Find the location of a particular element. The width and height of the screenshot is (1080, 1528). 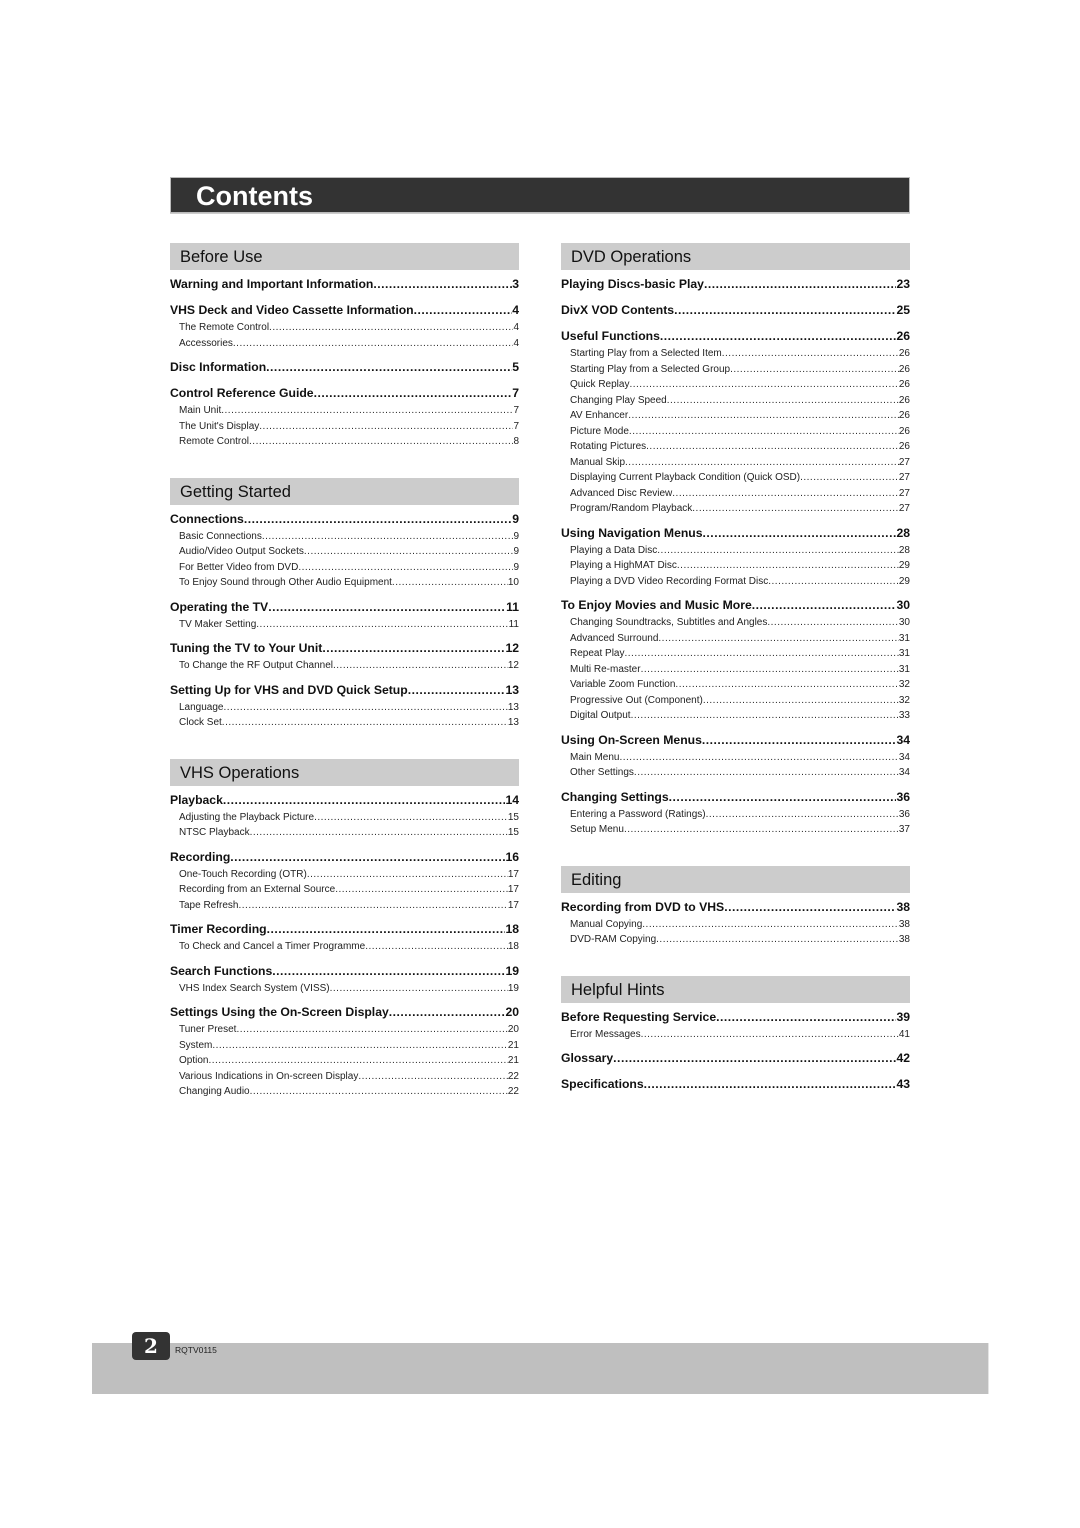

toc-page-number: 36 is located at coordinates (903, 796).